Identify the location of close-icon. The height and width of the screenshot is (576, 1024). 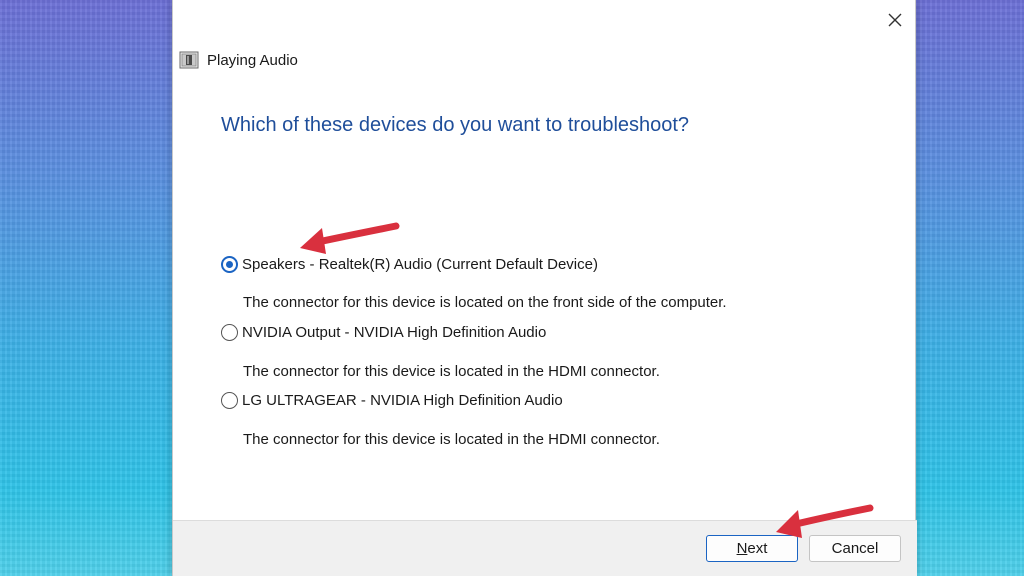
(895, 20).